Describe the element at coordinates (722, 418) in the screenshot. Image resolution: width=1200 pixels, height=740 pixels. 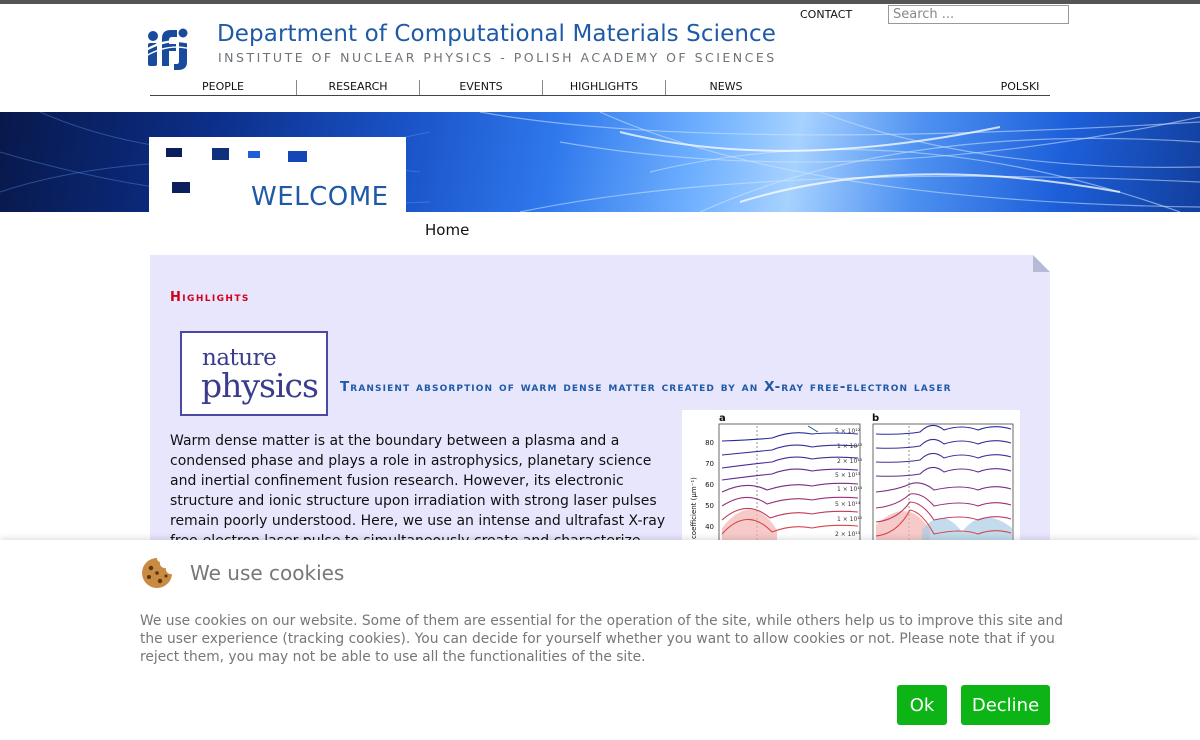
I see `figure-panel-label-a: a` at that location.